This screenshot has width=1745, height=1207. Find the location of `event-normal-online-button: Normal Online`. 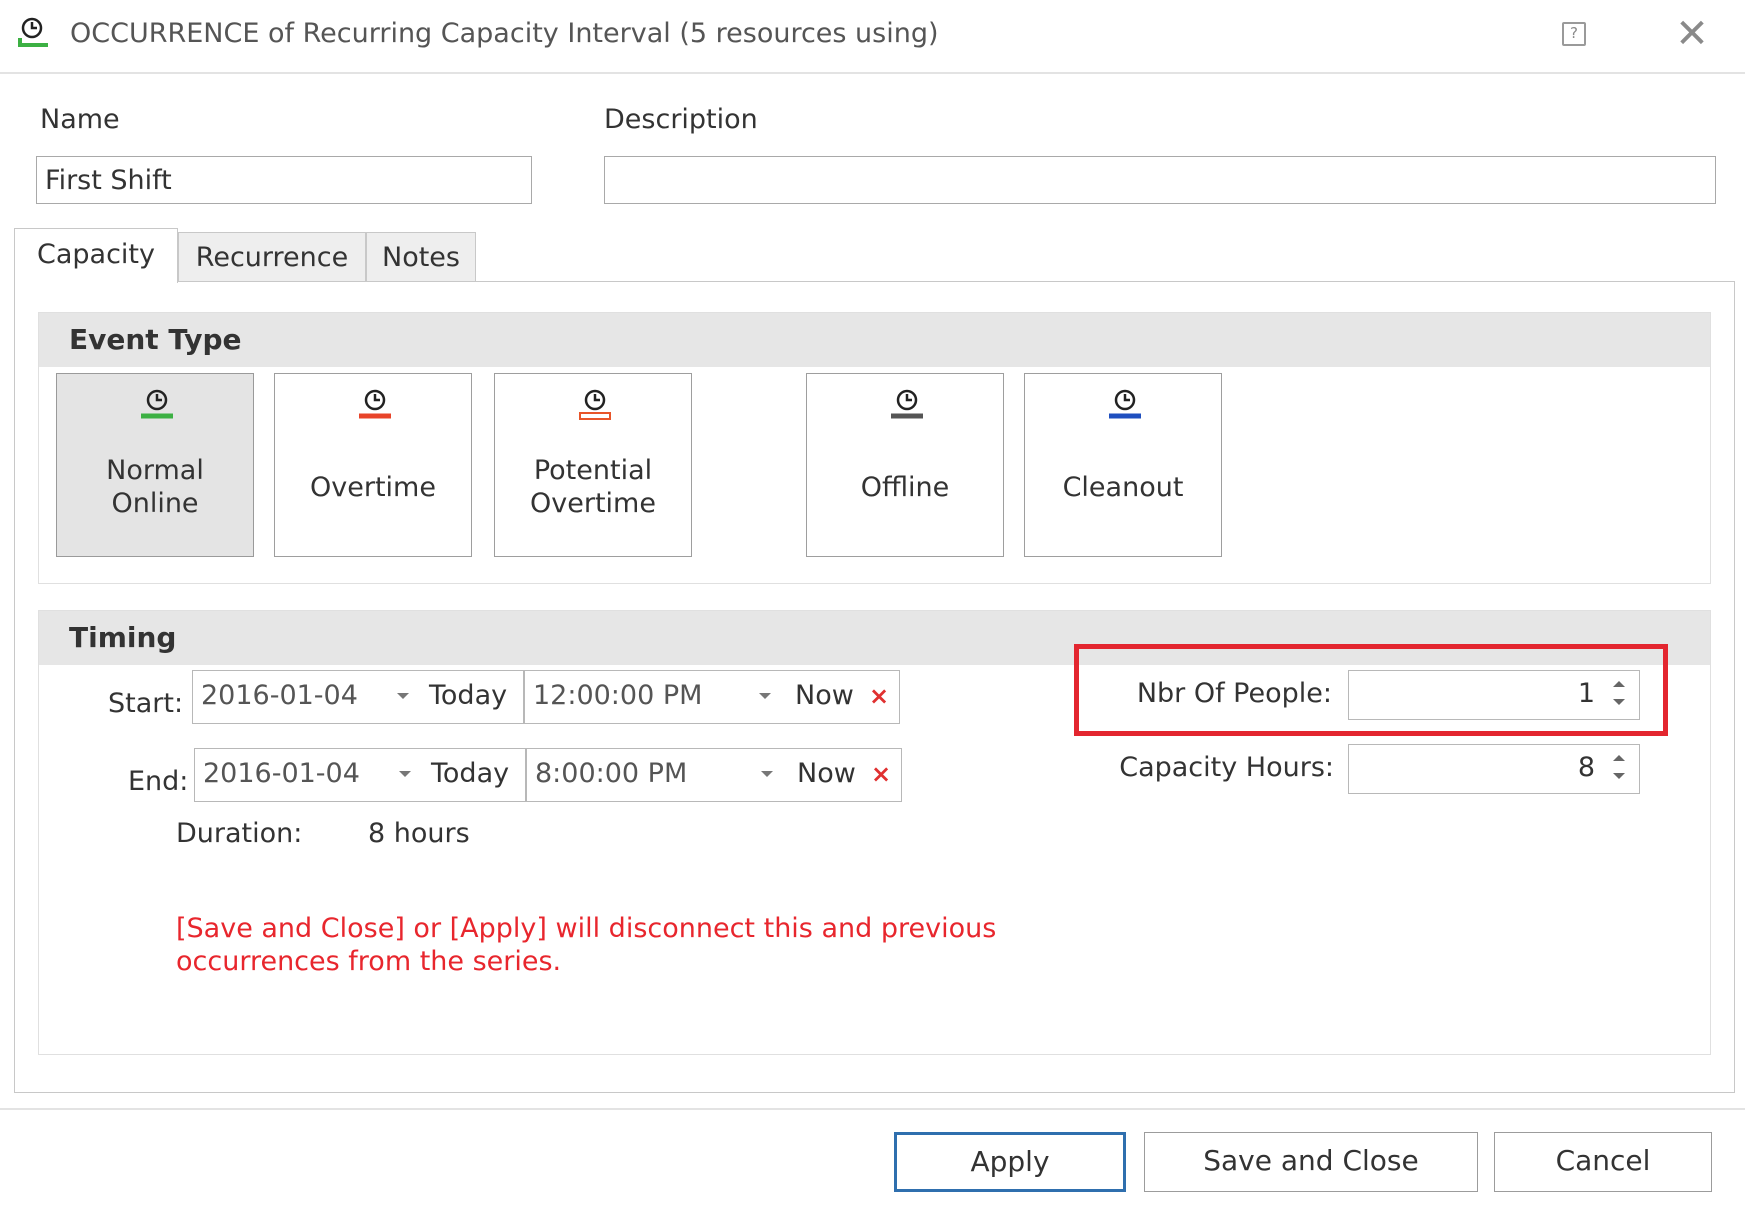

event-normal-online-button: Normal Online is located at coordinates (155, 465).